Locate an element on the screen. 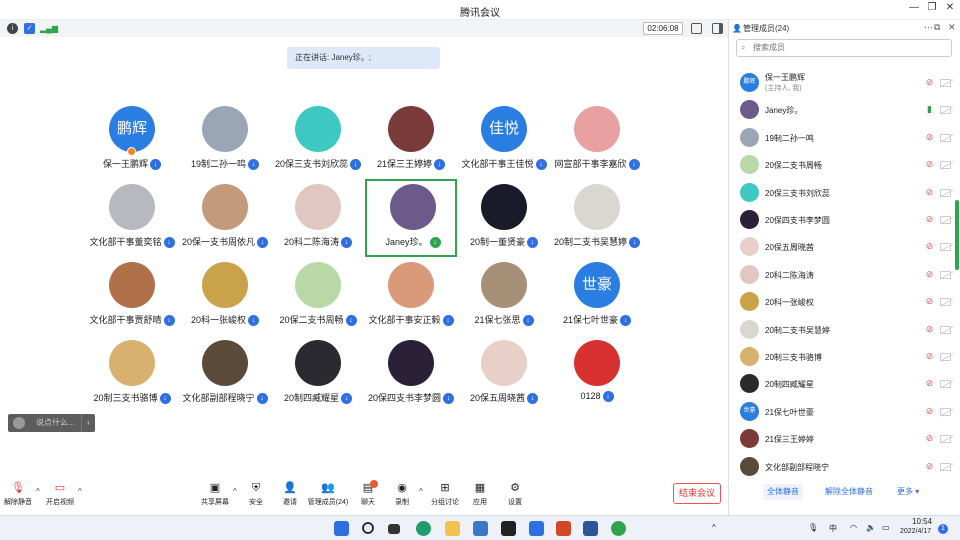  word-icon is located at coordinates (590, 528).